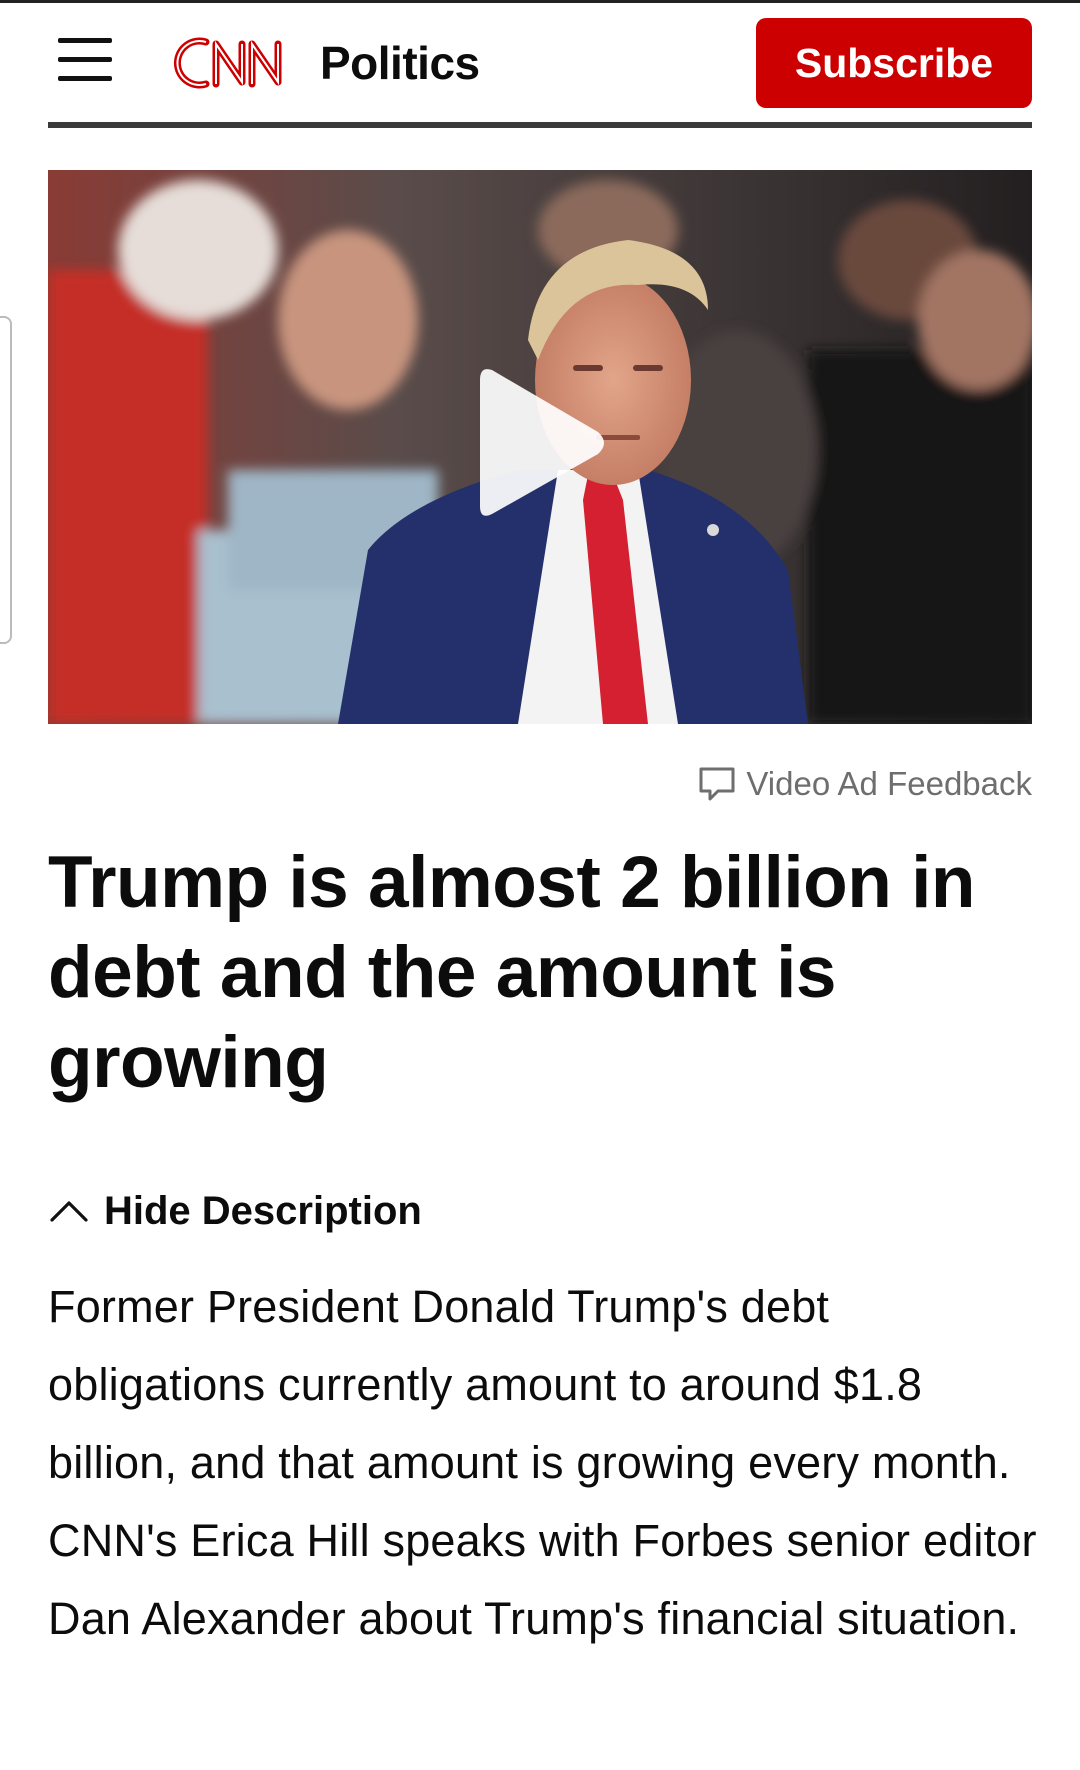 The width and height of the screenshot is (1080, 1770). What do you see at coordinates (6, 480) in the screenshot?
I see `side-drawer-handle` at bounding box center [6, 480].